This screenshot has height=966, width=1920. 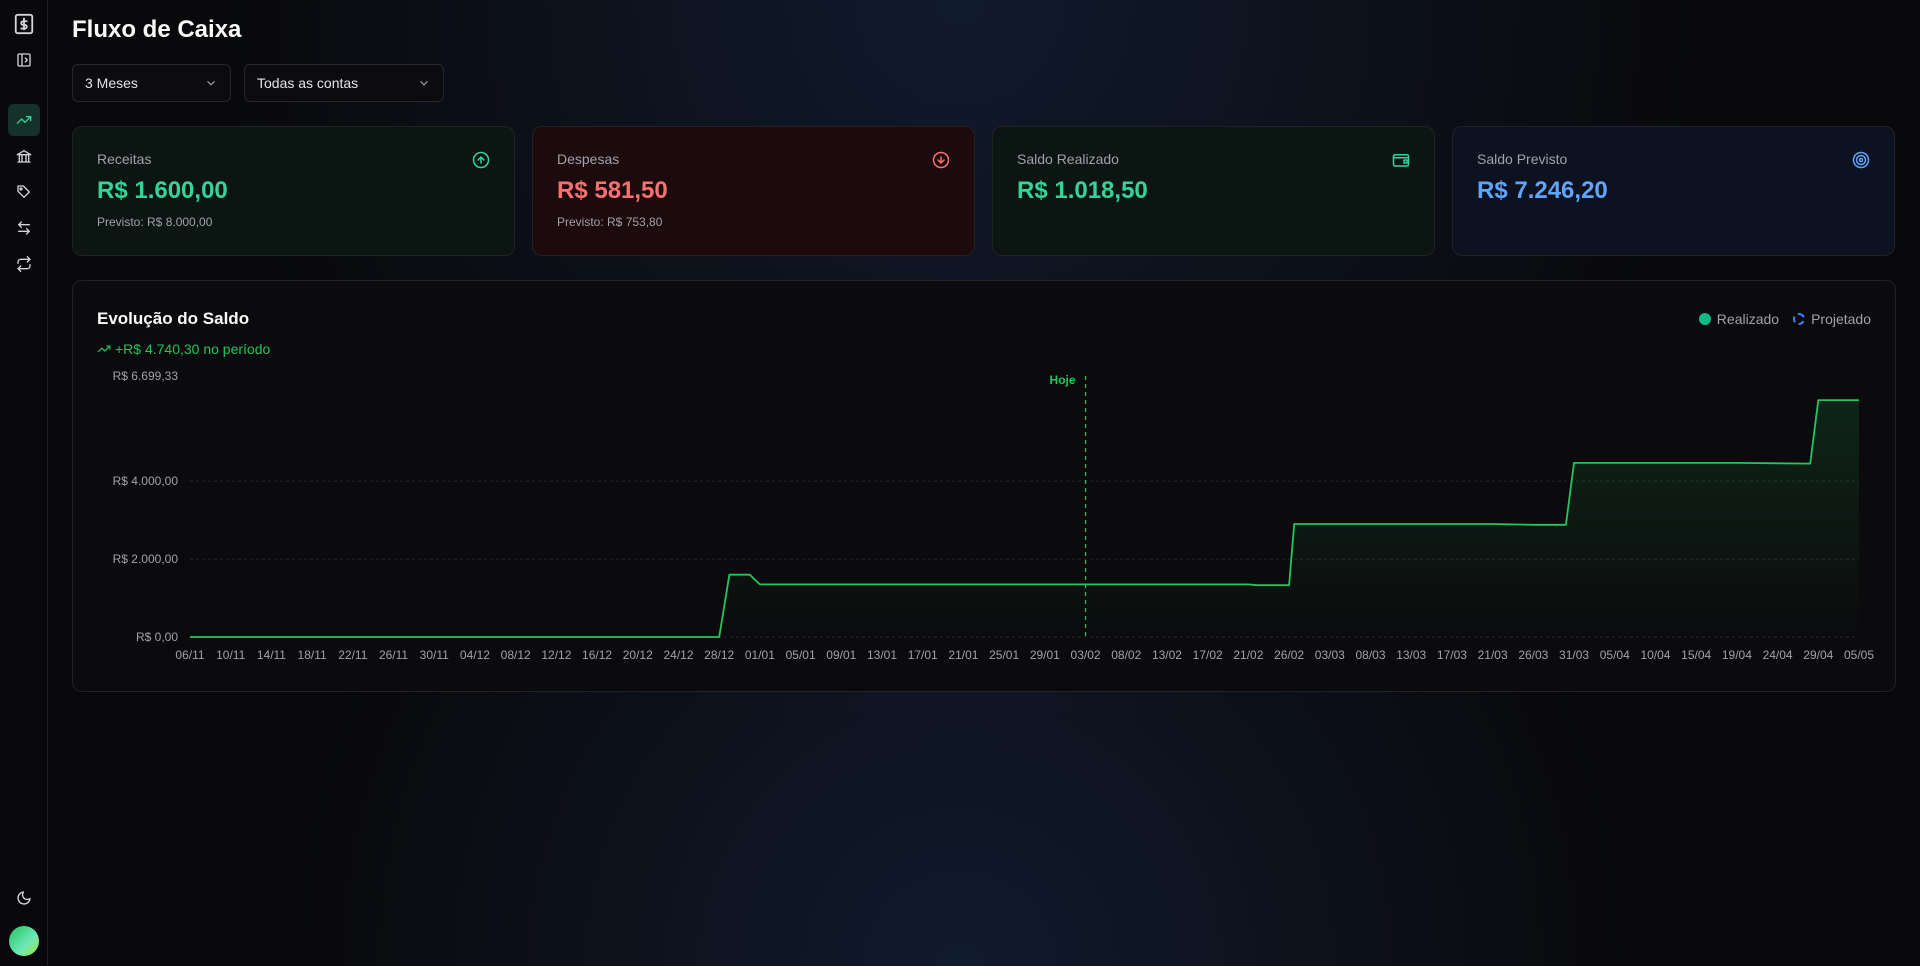 I want to click on dollar-logo-icon, so click(x=24, y=24).